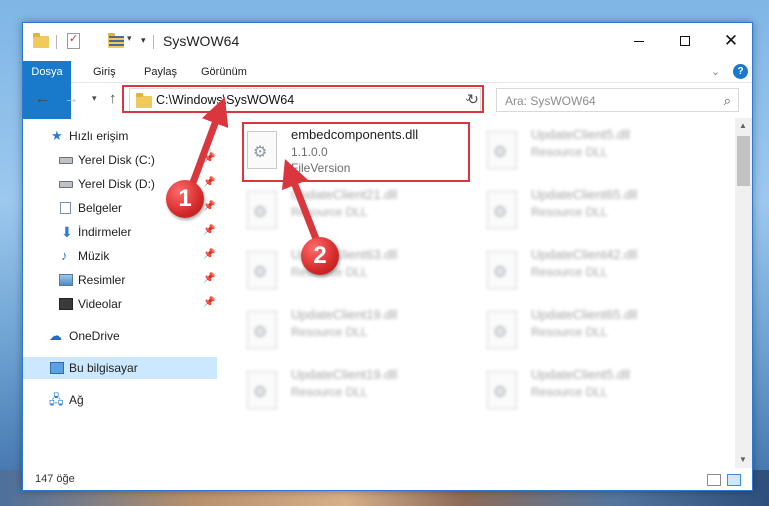  What do you see at coordinates (116, 160) in the screenshot?
I see `sidebar-item-label: Yerel Disk (C:)` at bounding box center [116, 160].